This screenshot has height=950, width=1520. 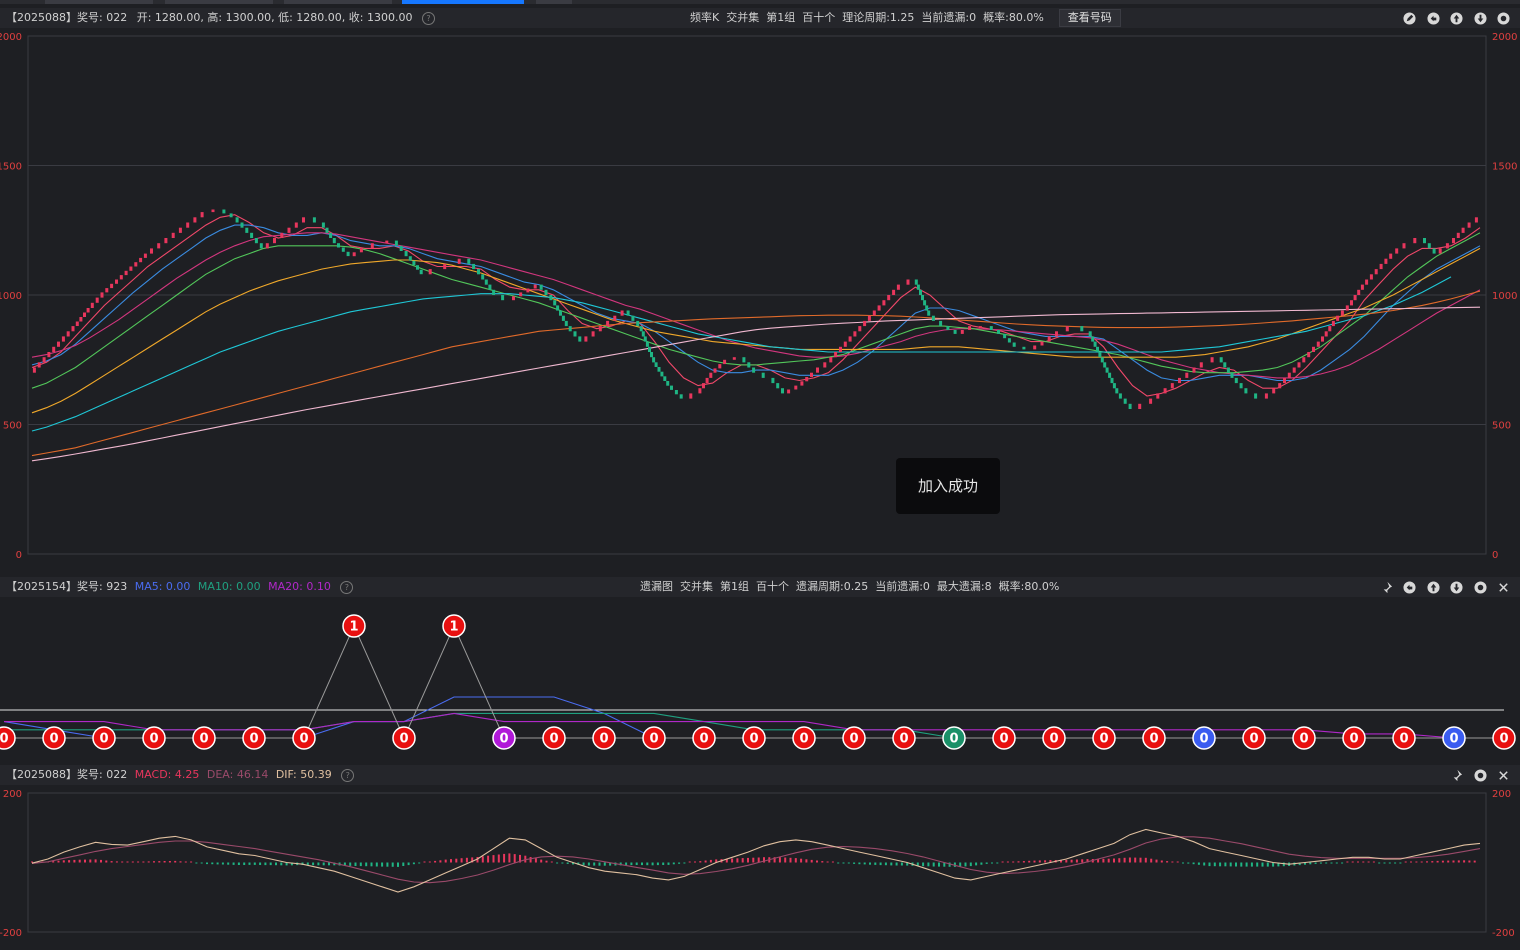 I want to click on omission-marker-label: 1, so click(x=353, y=627).